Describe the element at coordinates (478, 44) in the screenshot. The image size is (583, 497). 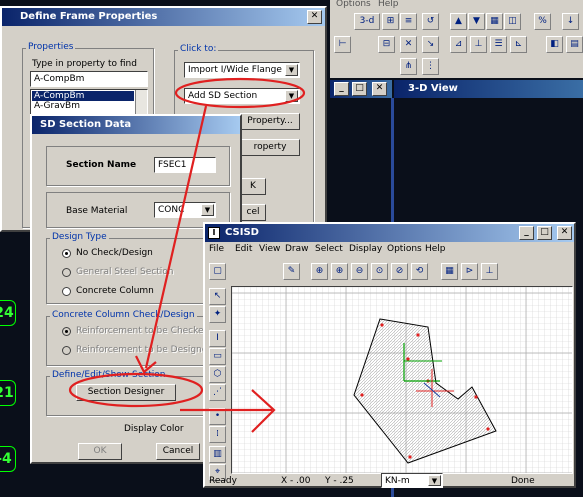
I see `axis-button: ⊥` at that location.